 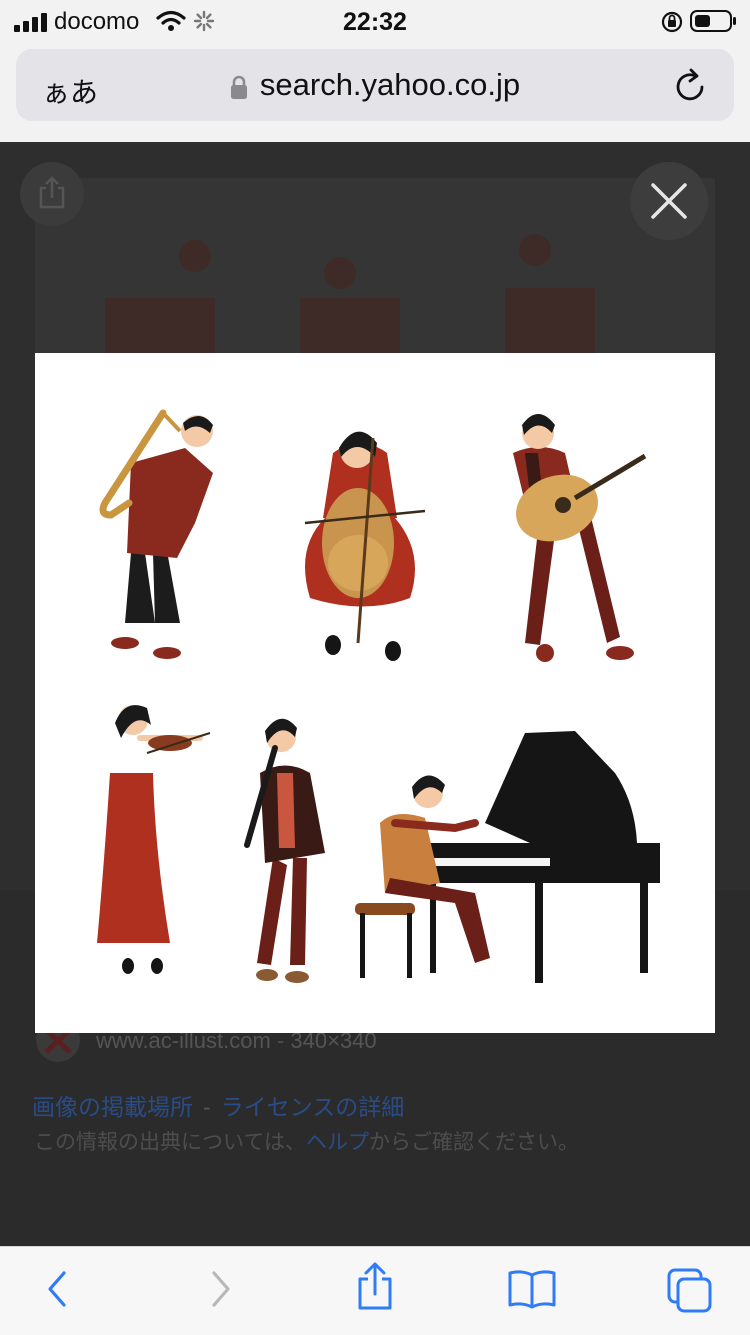 I want to click on lock-icon, so click(x=238, y=87).